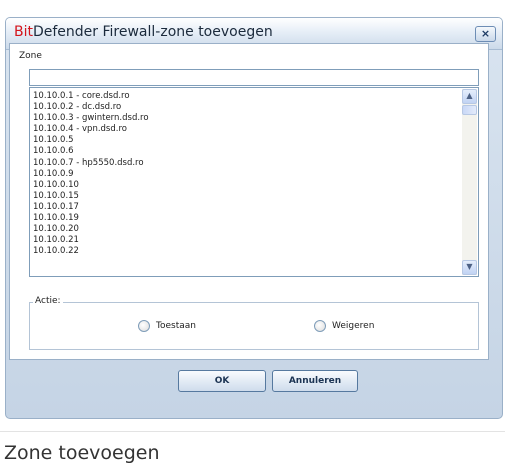  Describe the element at coordinates (469, 110) in the screenshot. I see `scroll-thumb` at that location.